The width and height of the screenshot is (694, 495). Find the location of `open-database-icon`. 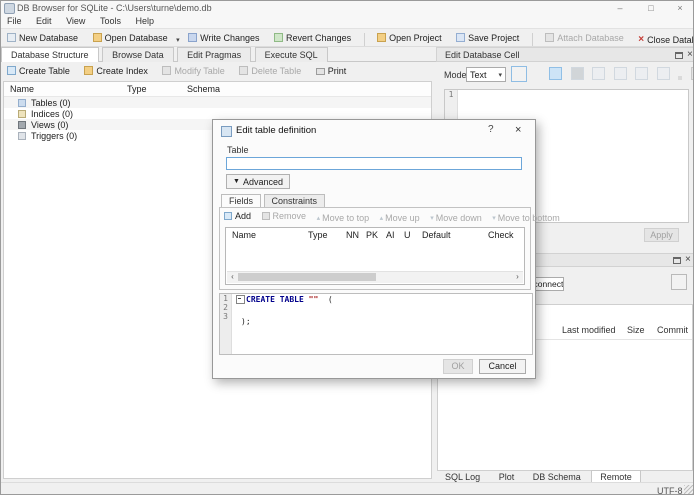

open-database-icon is located at coordinates (97, 37).